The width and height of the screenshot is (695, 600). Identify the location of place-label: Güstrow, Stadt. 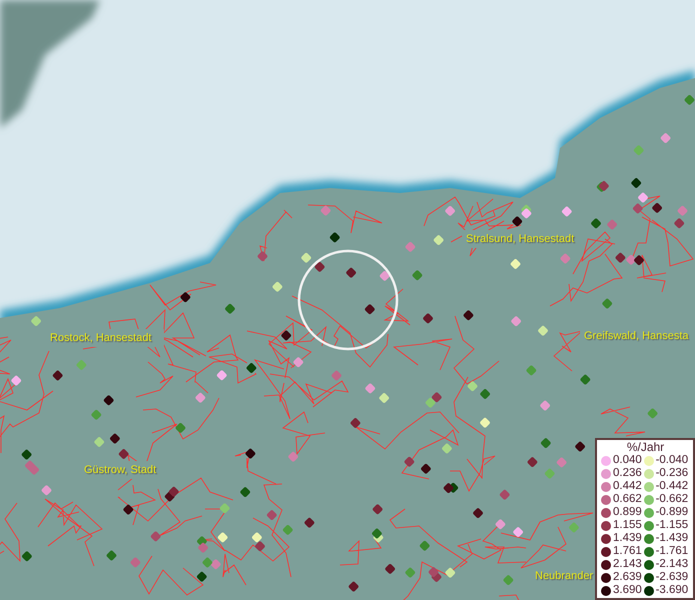
(120, 470).